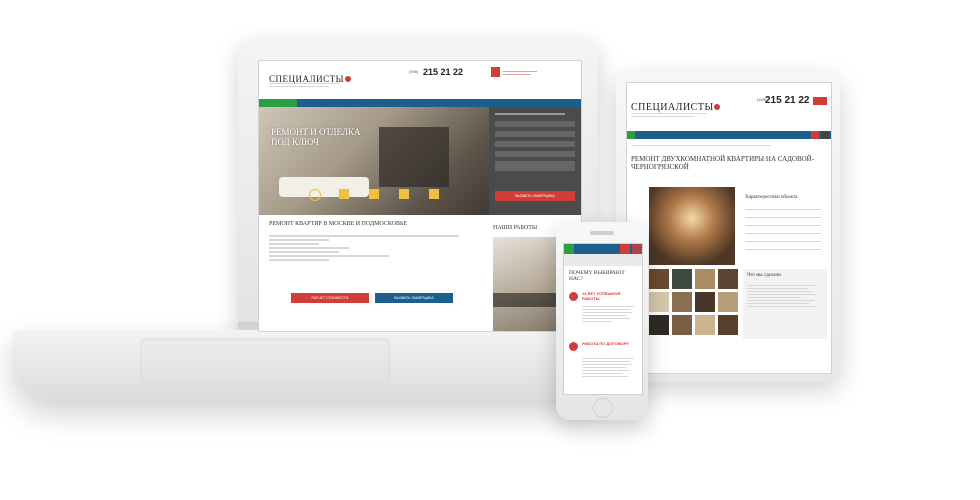 The width and height of the screenshot is (980, 500). I want to click on nav-green-block, so click(278, 103).